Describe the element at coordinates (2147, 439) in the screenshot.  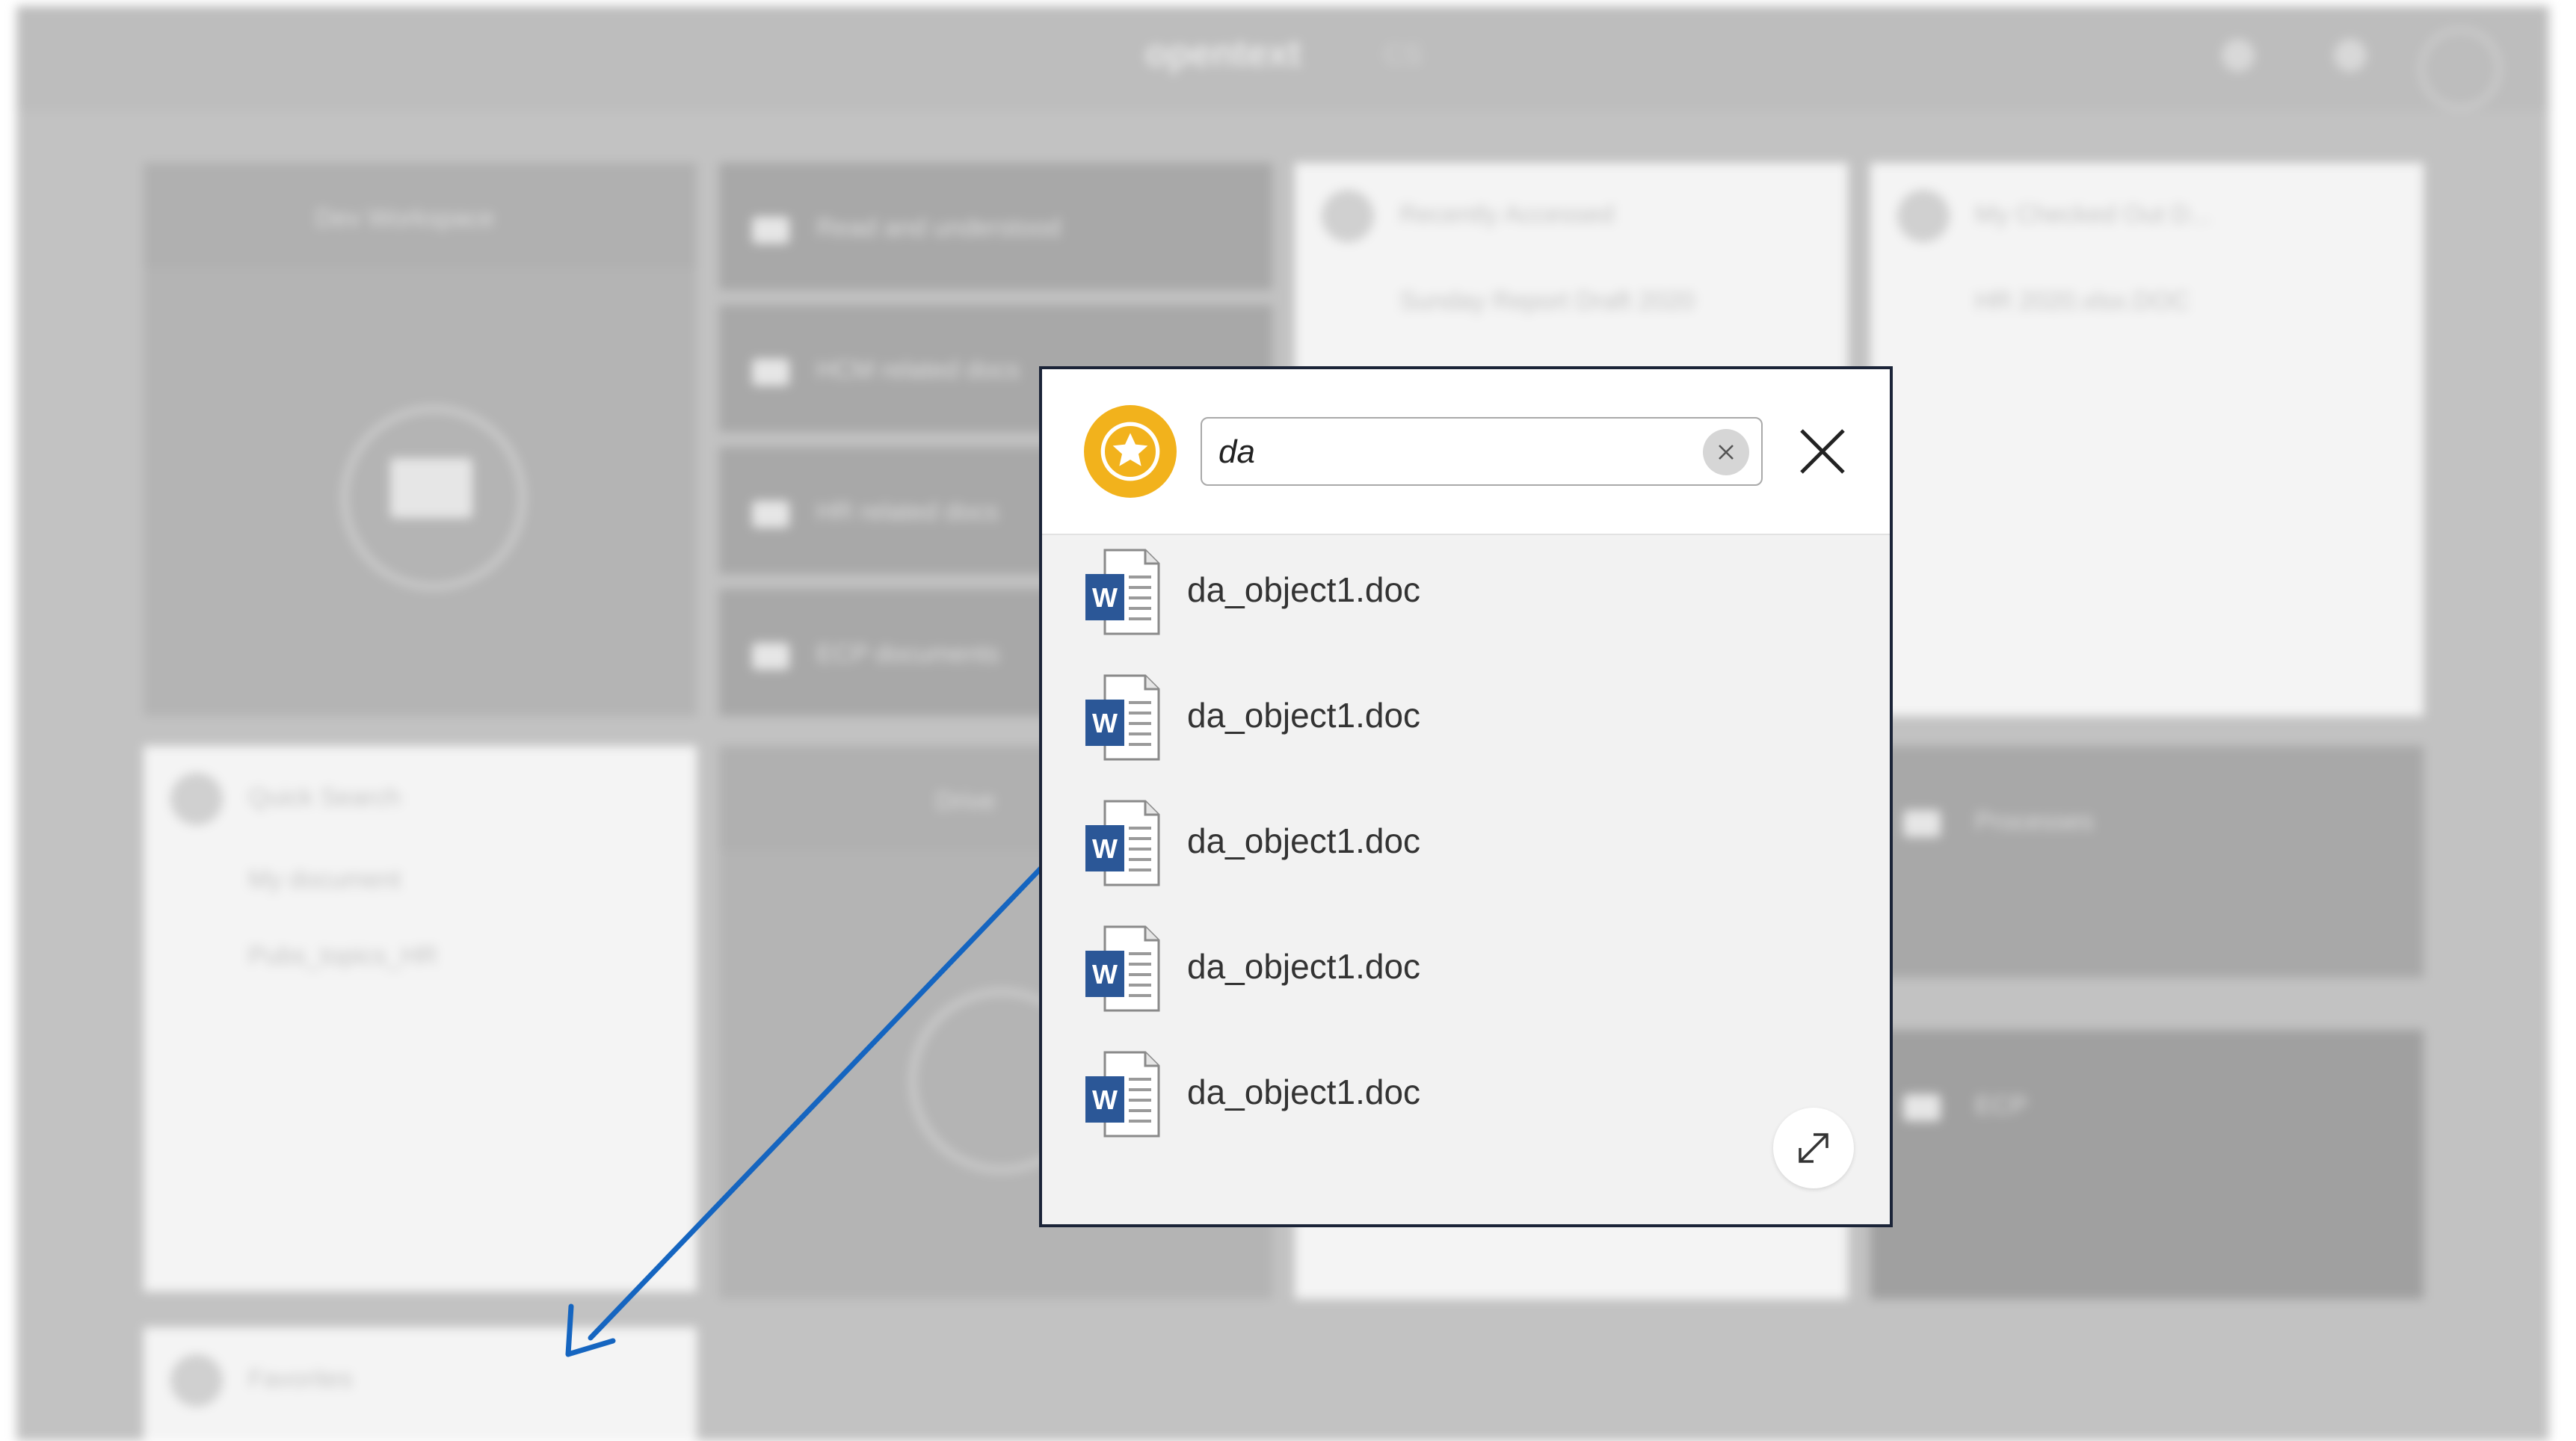
I see `checked-out-tile: My Checked Out D... HR 2020.xlsx.DOC` at that location.